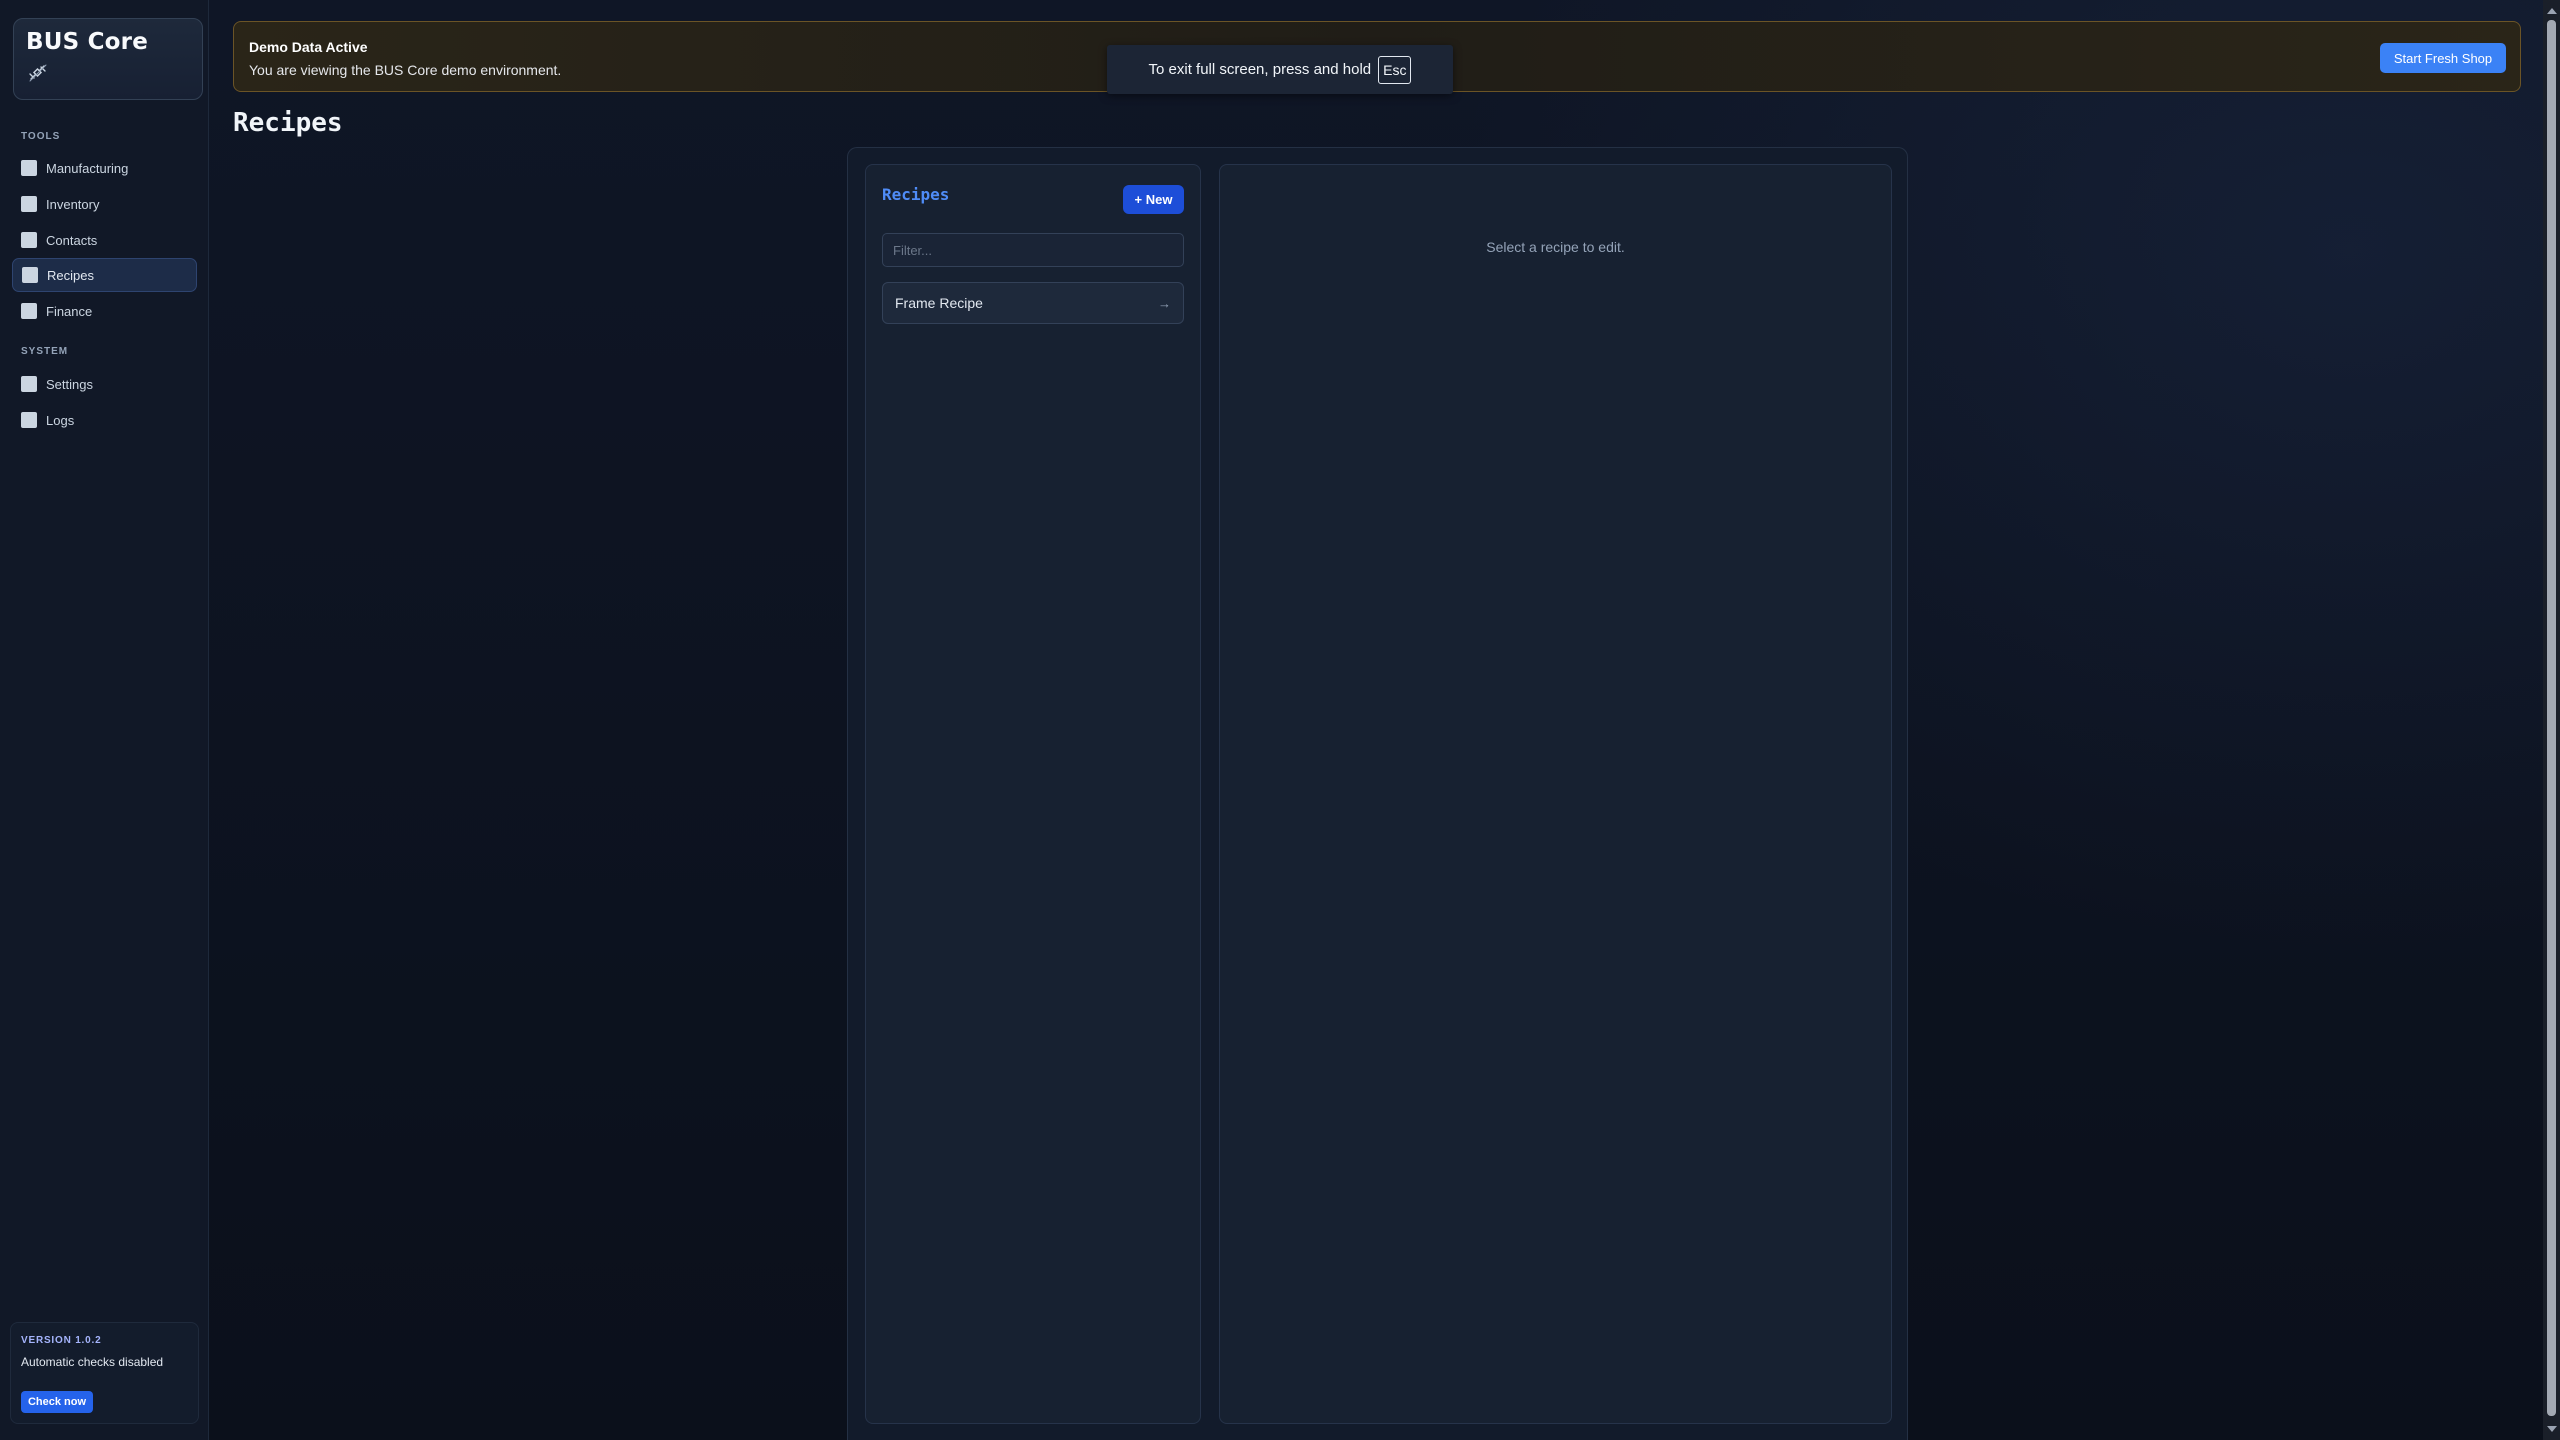 This screenshot has height=1440, width=2560. I want to click on sidebar-item-contacts: Contacts, so click(104, 240).